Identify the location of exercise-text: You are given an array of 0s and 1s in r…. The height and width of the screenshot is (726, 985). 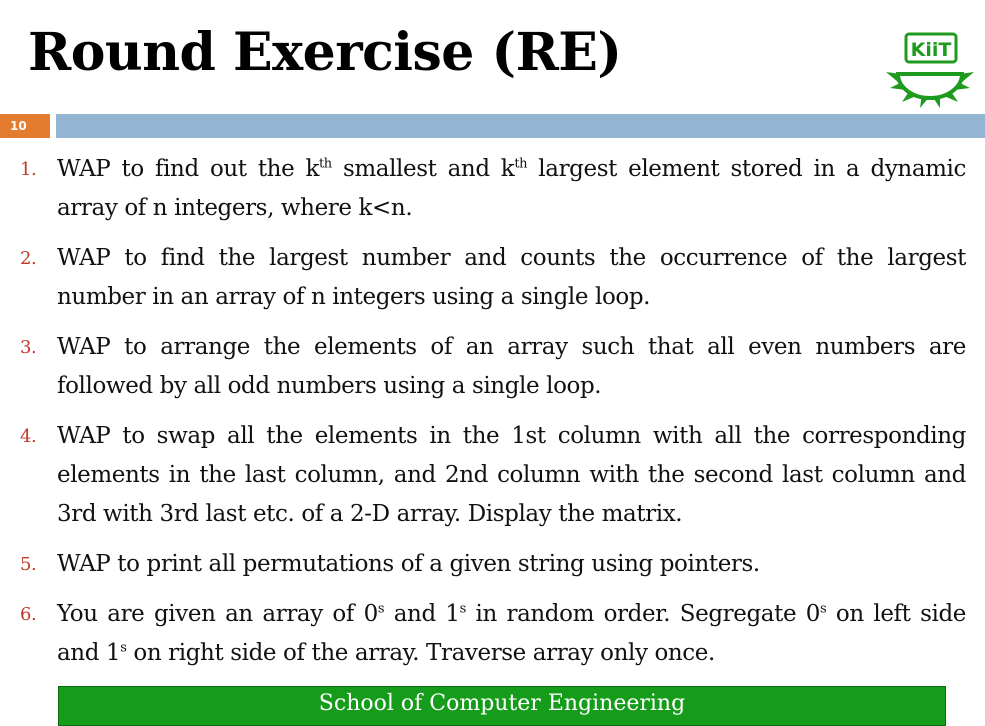
(511, 633).